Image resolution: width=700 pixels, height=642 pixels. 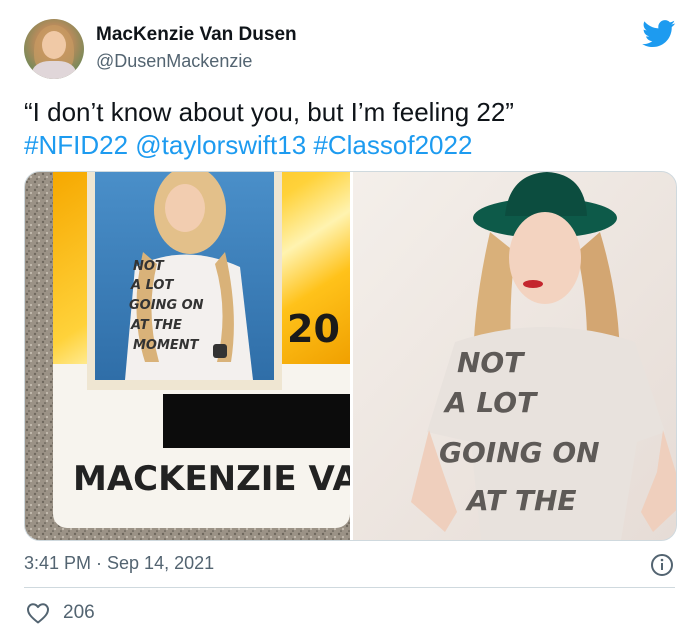 I want to click on id-shirt-line-3: GOING ON, so click(x=166, y=305).